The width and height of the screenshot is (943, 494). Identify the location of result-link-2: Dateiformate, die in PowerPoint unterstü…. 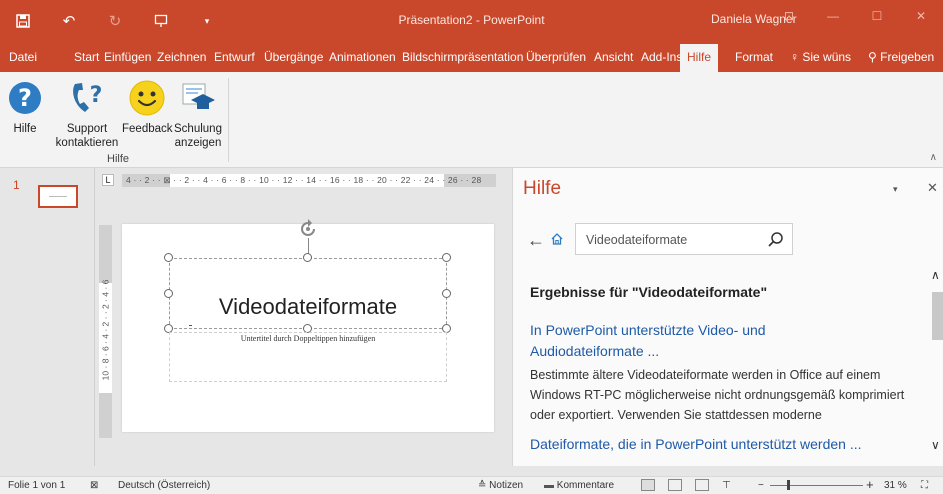
(730, 444).